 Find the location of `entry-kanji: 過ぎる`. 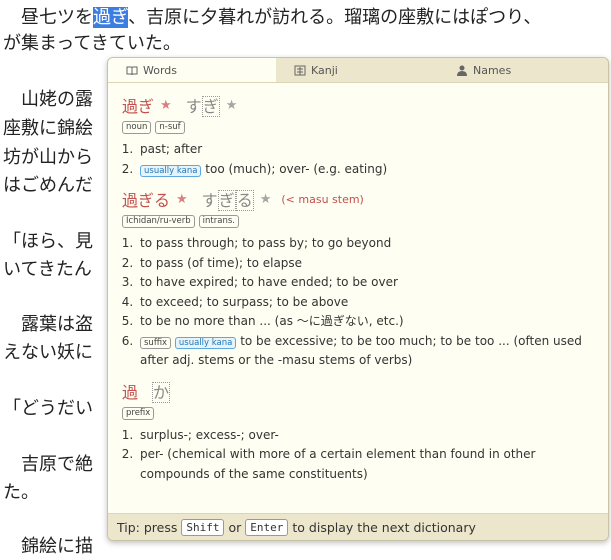

entry-kanji: 過ぎる is located at coordinates (146, 200).